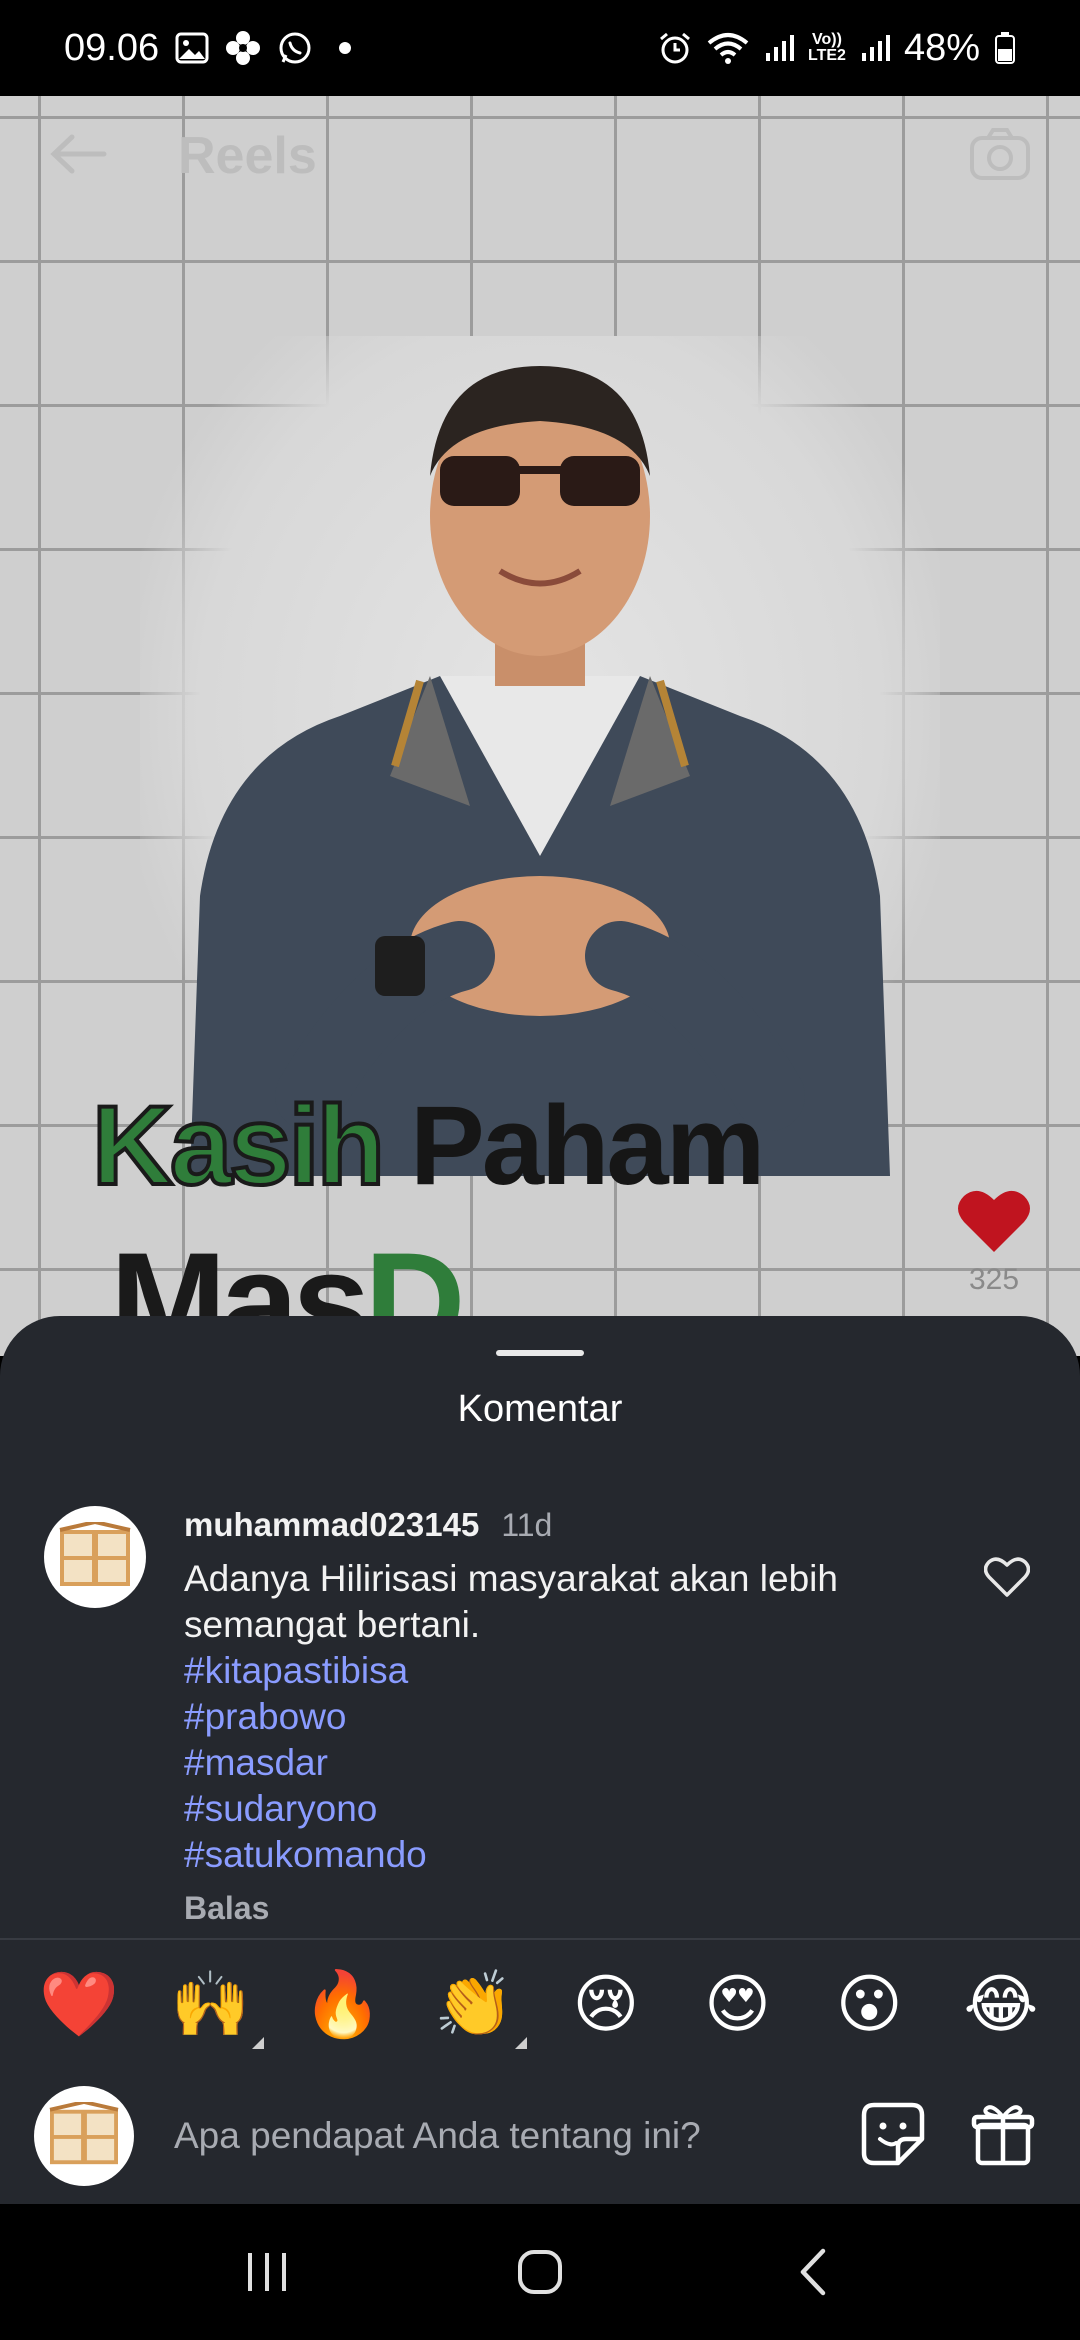 This screenshot has width=1080, height=2340. What do you see at coordinates (1000, 156) in the screenshot?
I see `camera-icon` at bounding box center [1000, 156].